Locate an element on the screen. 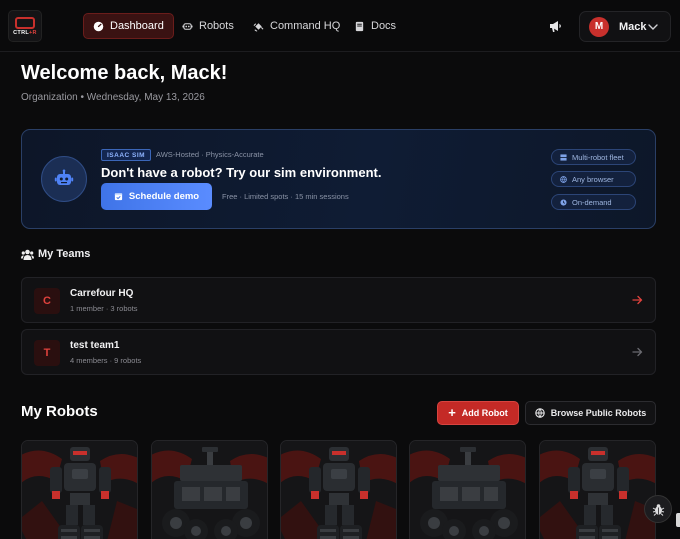 Image resolution: width=680 pixels, height=539 pixels. plus-icon: + is located at coordinates (452, 412).